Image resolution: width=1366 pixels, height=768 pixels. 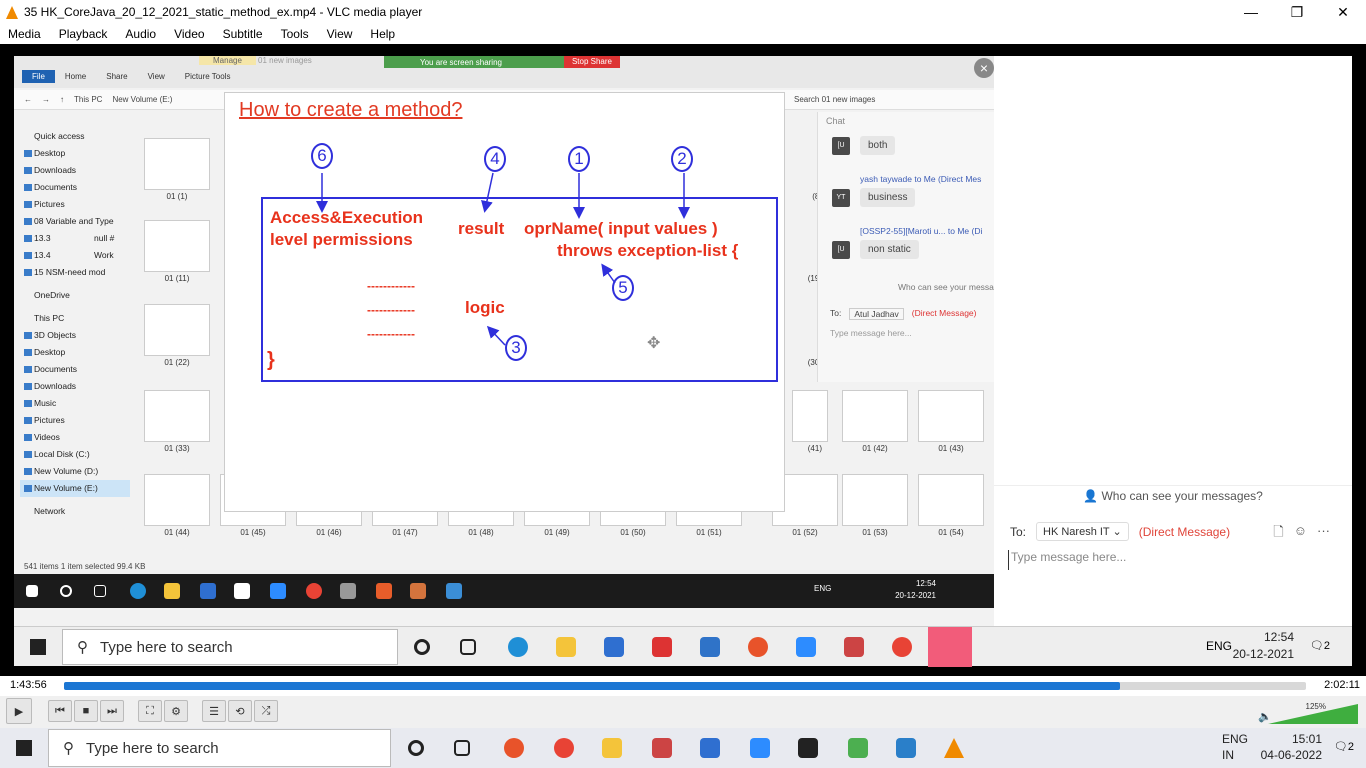 What do you see at coordinates (915, 590) in the screenshot?
I see `rdp-clock: 12:54 20-12-2021` at bounding box center [915, 590].